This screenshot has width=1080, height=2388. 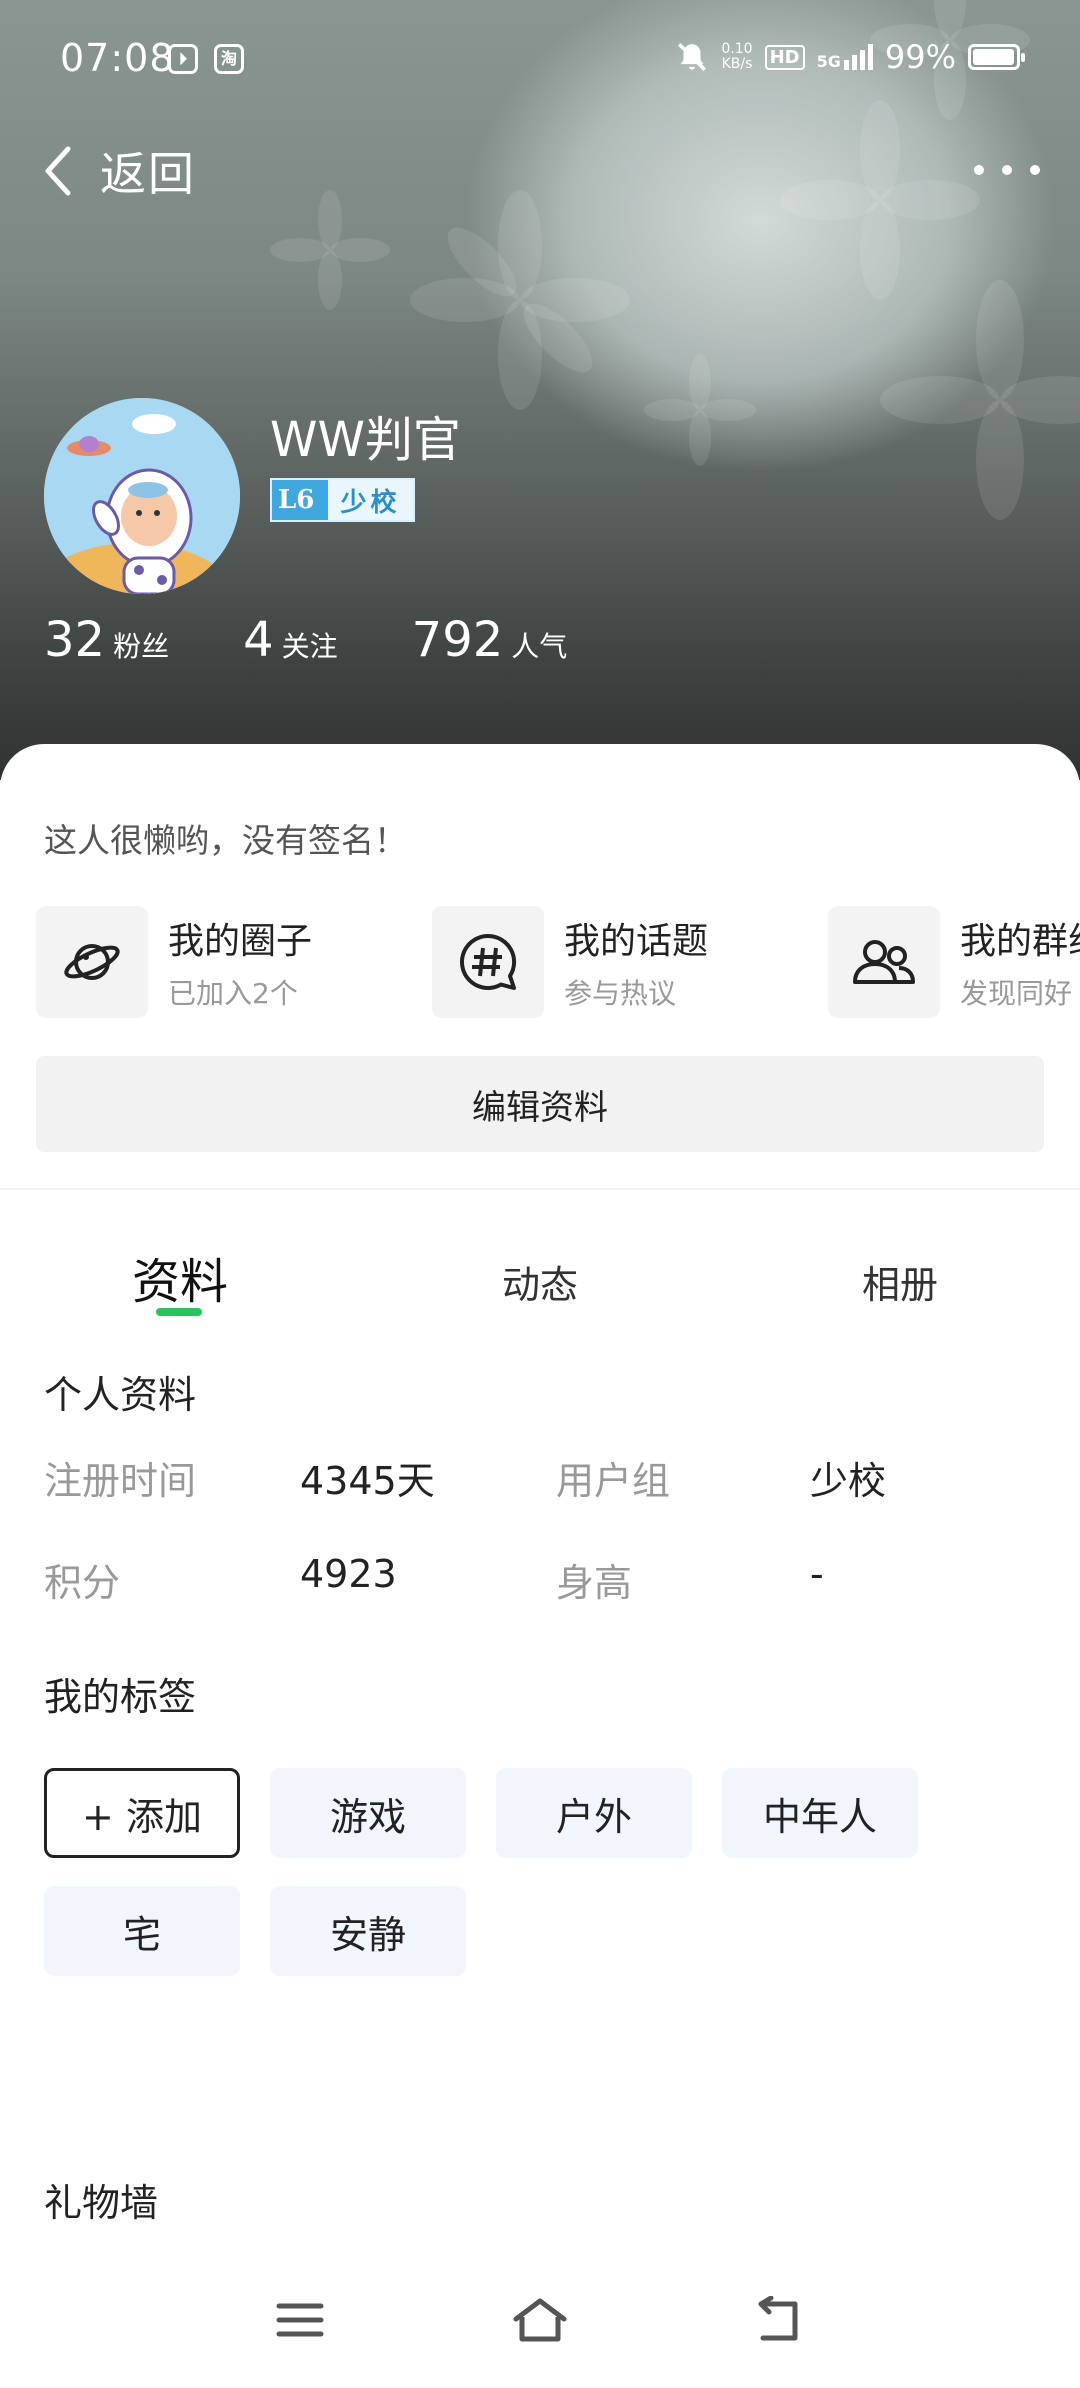 What do you see at coordinates (296, 500) in the screenshot?
I see `level-value: L6` at bounding box center [296, 500].